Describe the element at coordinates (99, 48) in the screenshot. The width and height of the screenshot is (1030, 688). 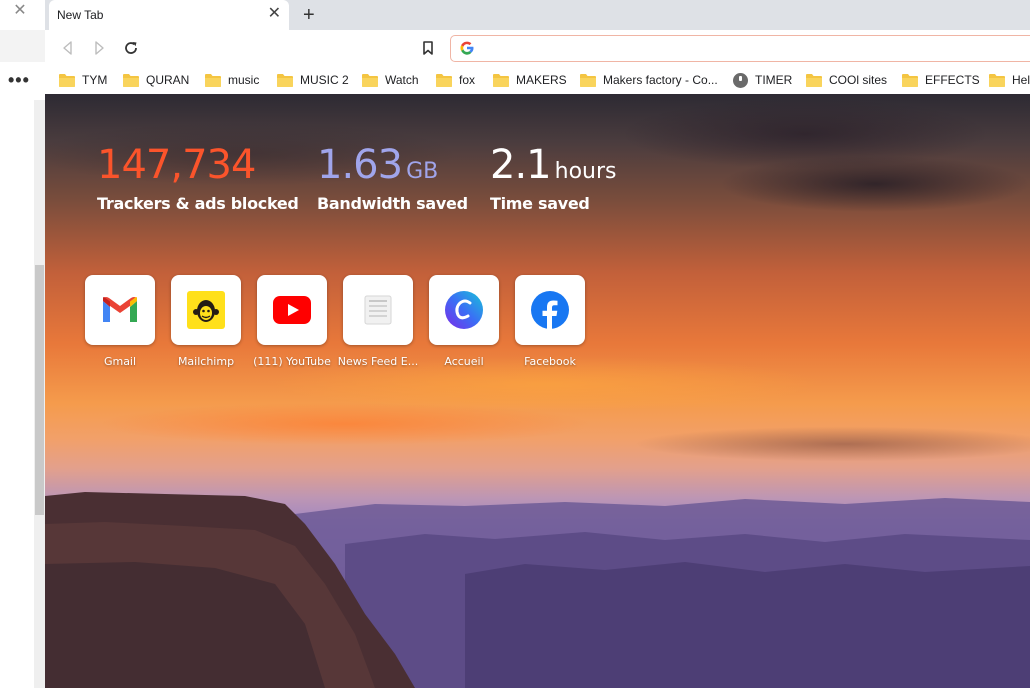
I see `forward-button` at that location.